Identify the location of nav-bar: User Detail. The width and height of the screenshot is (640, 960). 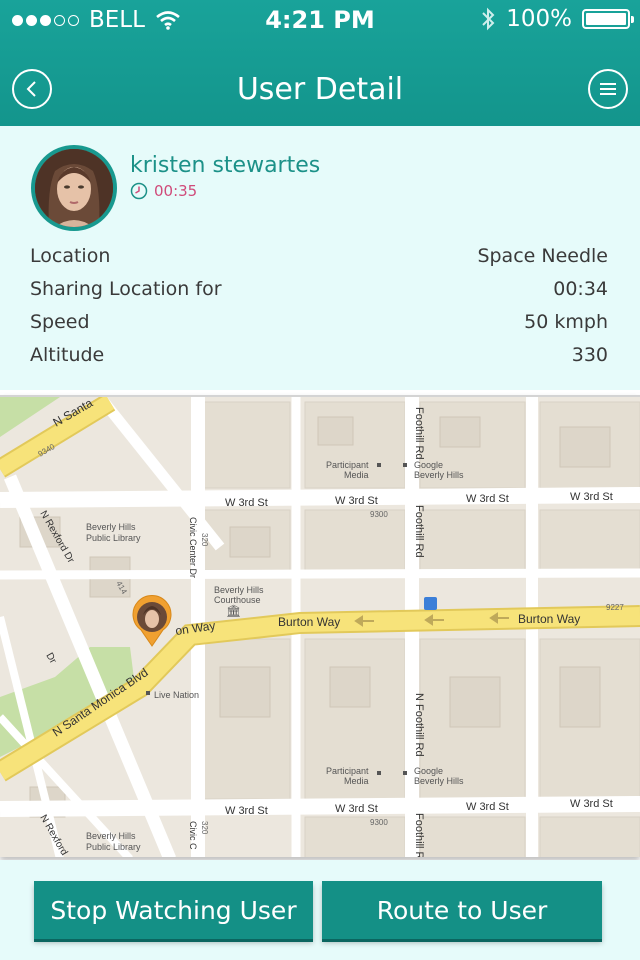
(320, 88).